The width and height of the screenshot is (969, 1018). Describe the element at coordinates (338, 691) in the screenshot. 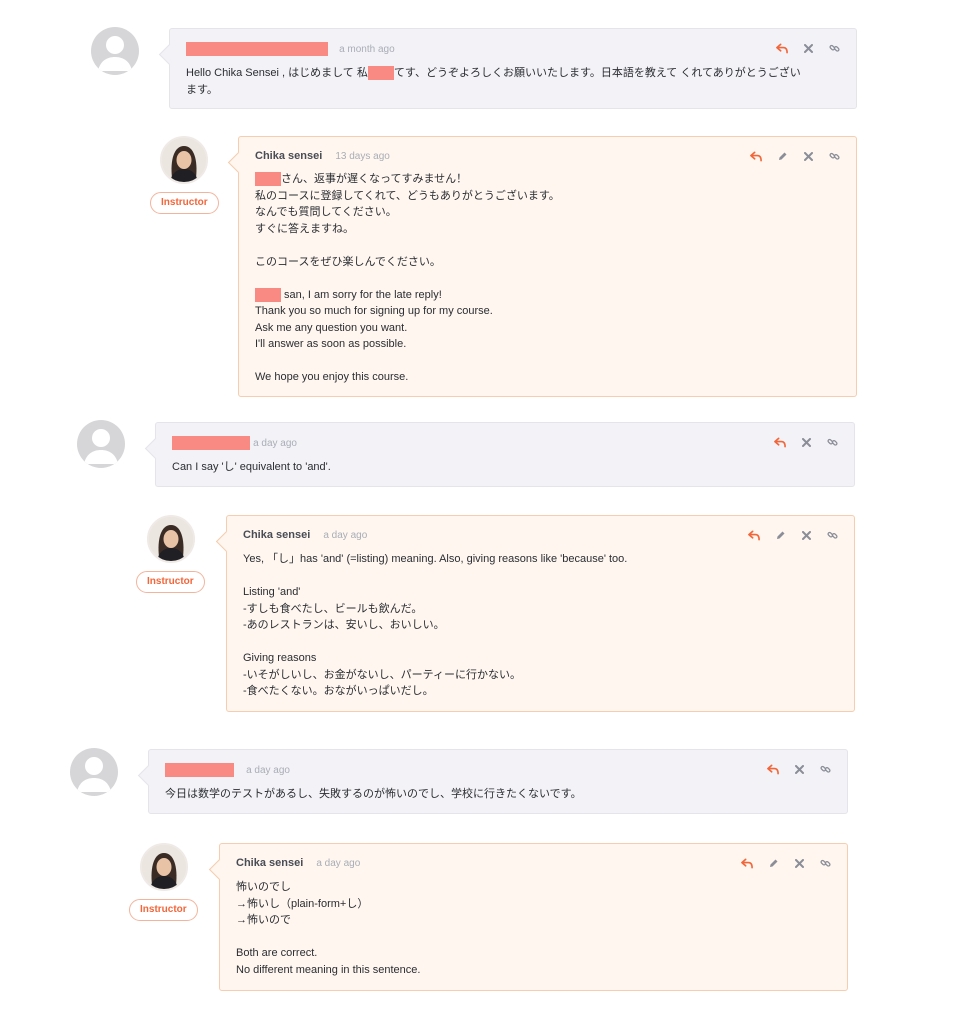

I see `comment-text: -食べたくない。おながいっぱいだし。` at that location.